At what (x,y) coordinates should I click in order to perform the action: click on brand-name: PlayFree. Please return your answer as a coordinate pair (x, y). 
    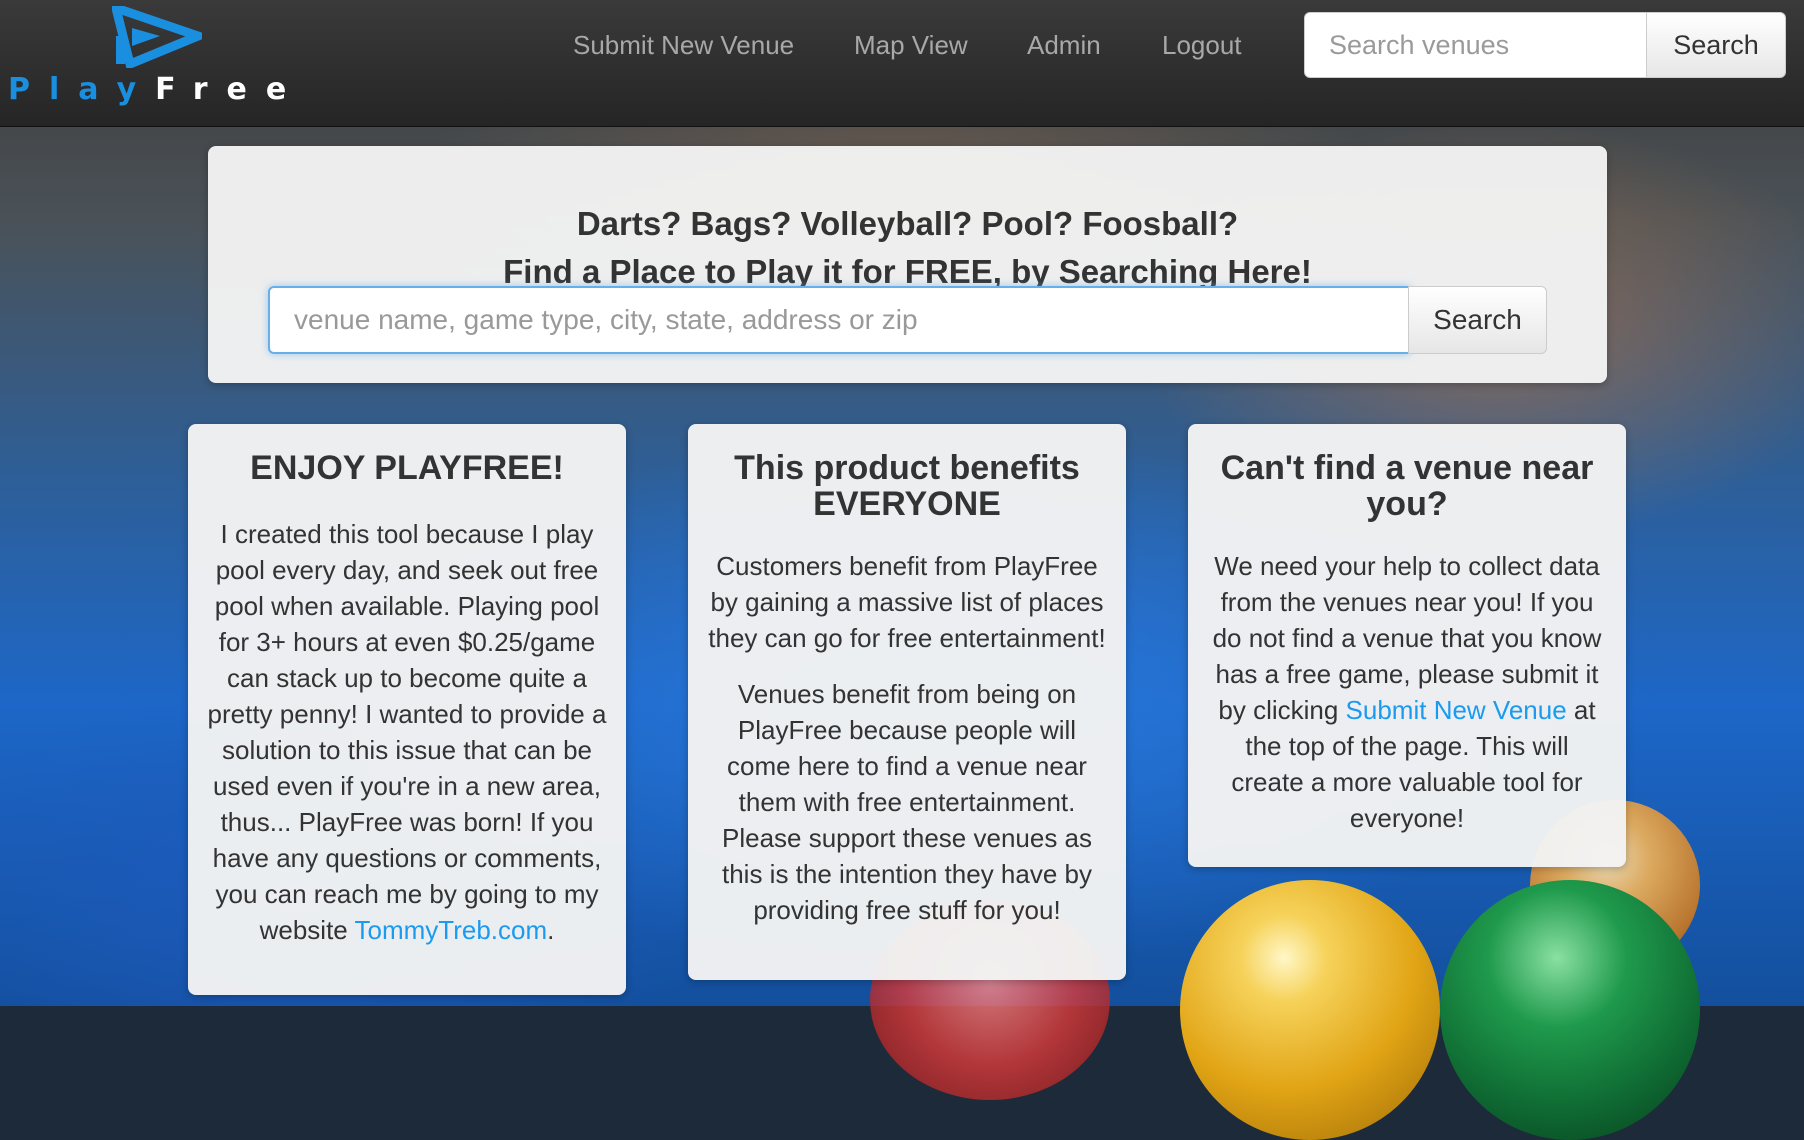
    Looking at the image, I should click on (157, 89).